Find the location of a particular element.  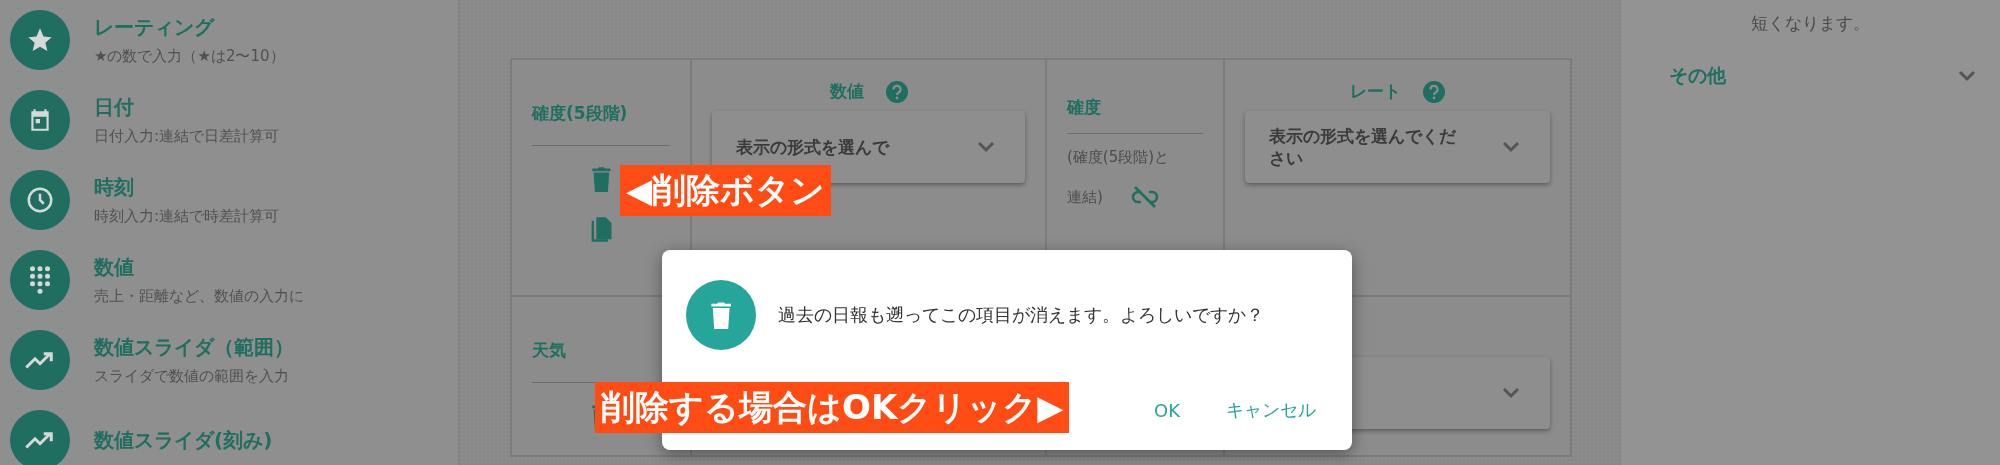

card-title: 確度 is located at coordinates (1135, 115).